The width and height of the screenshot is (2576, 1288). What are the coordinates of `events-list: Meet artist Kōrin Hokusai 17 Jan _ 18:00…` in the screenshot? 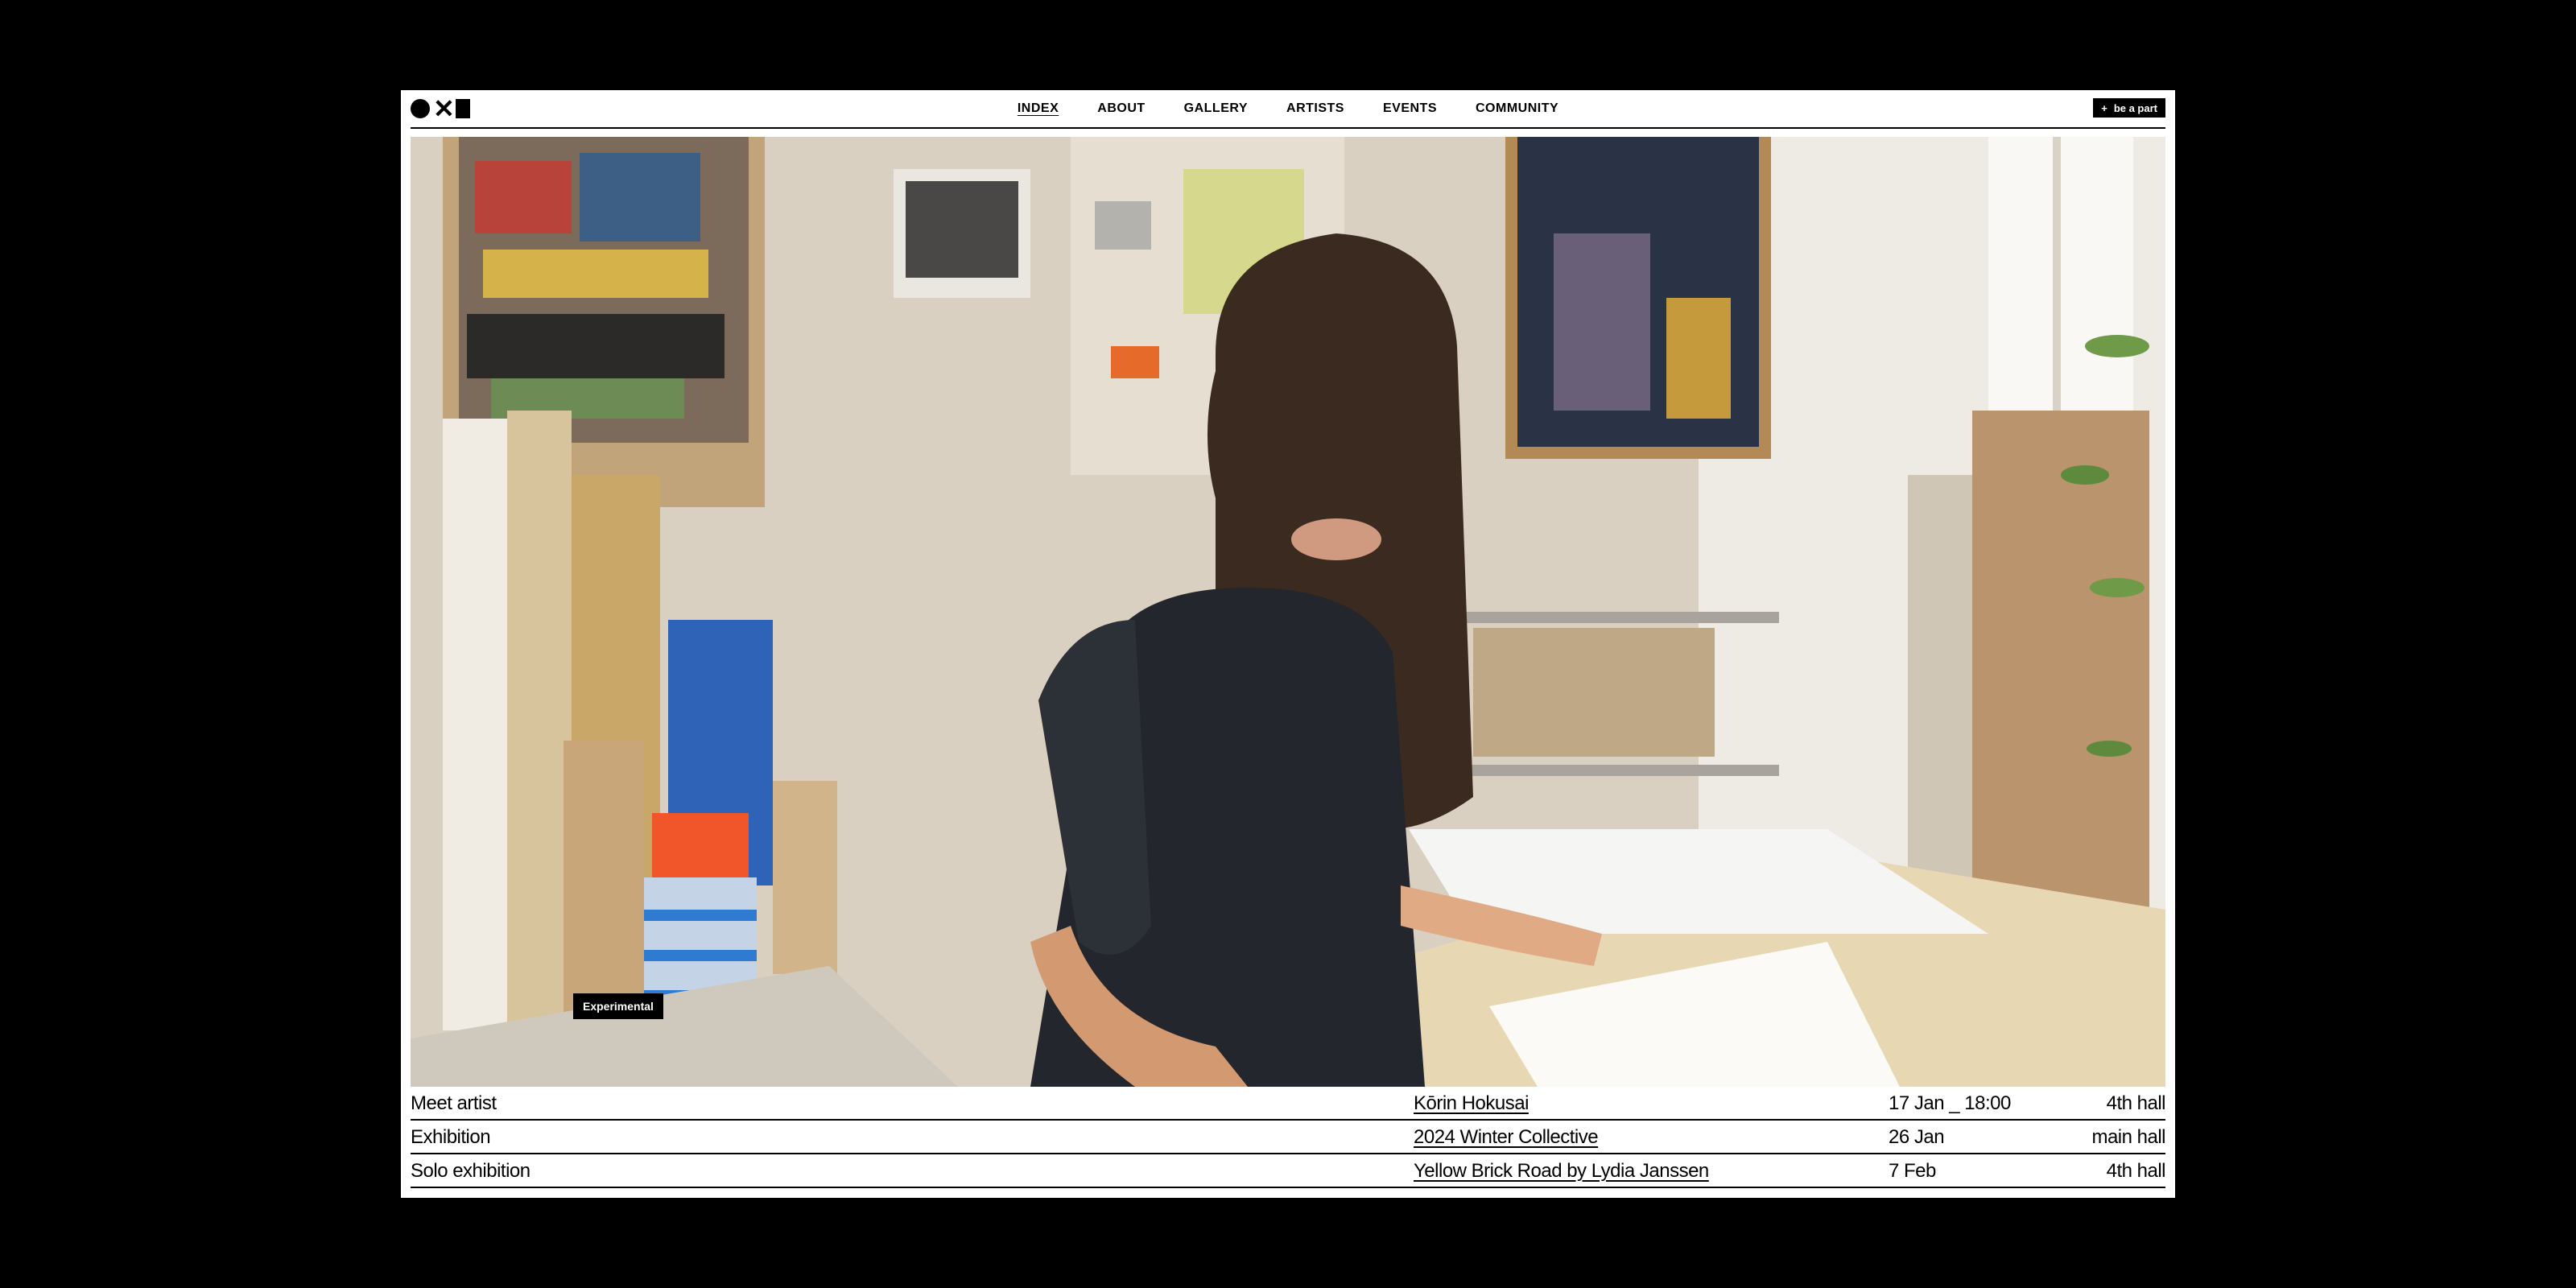 It's located at (1288, 1137).